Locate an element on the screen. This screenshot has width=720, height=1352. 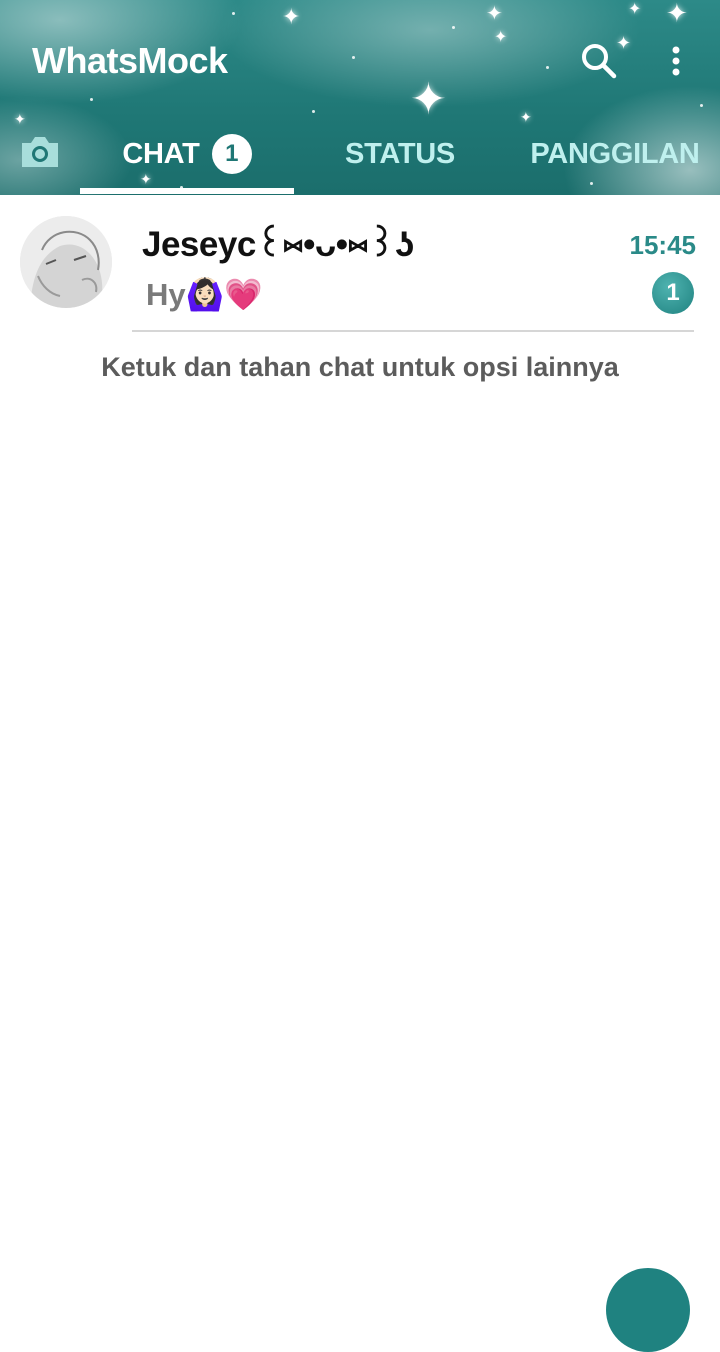
more-options-button is located at coordinates (676, 61).